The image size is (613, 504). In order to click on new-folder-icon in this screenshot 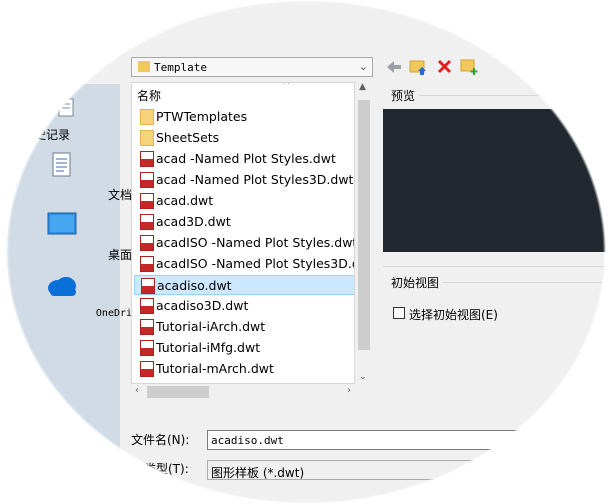, I will do `click(469, 67)`.